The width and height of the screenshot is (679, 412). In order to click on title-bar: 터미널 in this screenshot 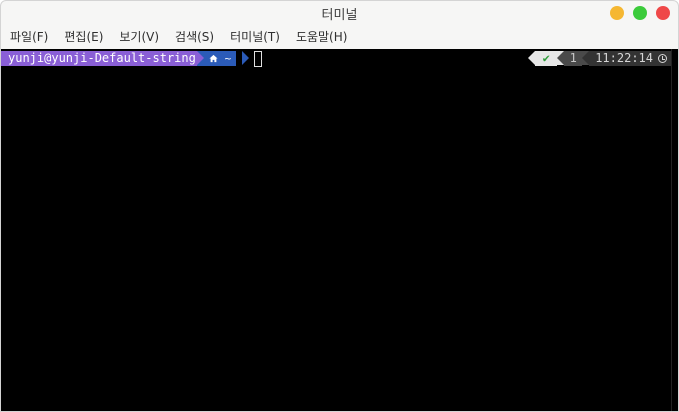, I will do `click(339, 13)`.